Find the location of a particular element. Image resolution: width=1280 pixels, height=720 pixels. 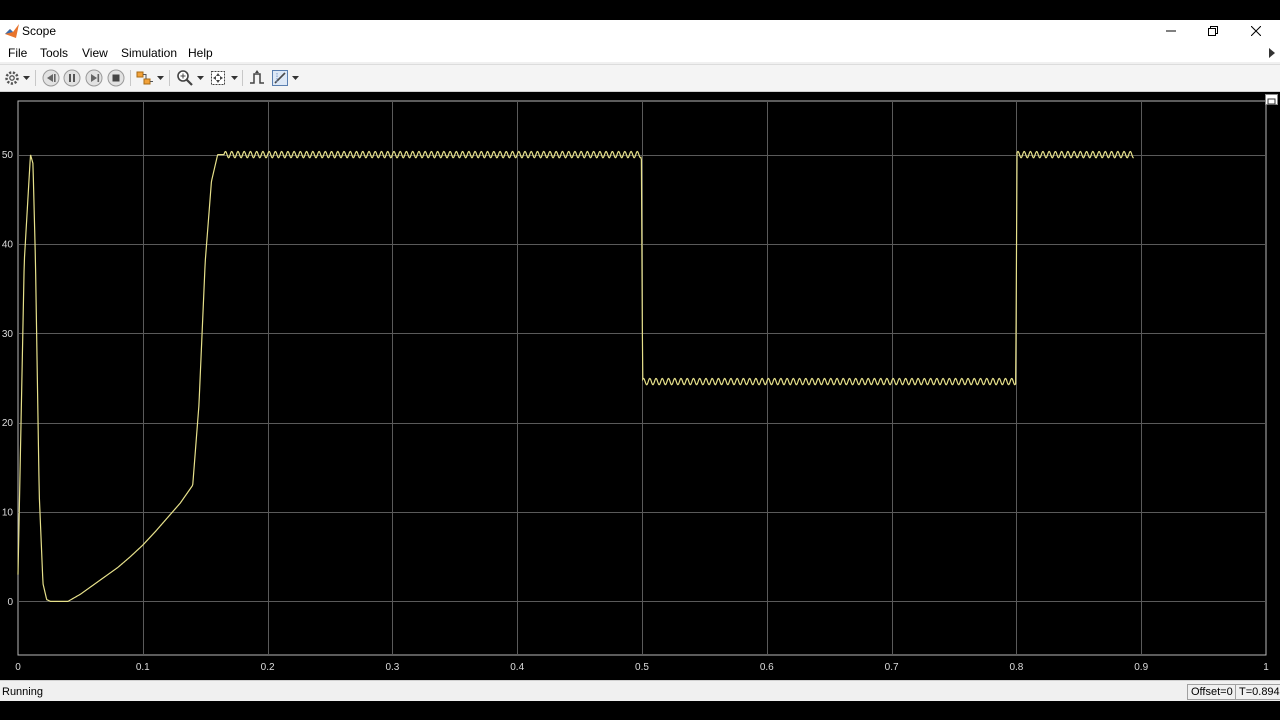

autoscale-icon is located at coordinates (218, 78).